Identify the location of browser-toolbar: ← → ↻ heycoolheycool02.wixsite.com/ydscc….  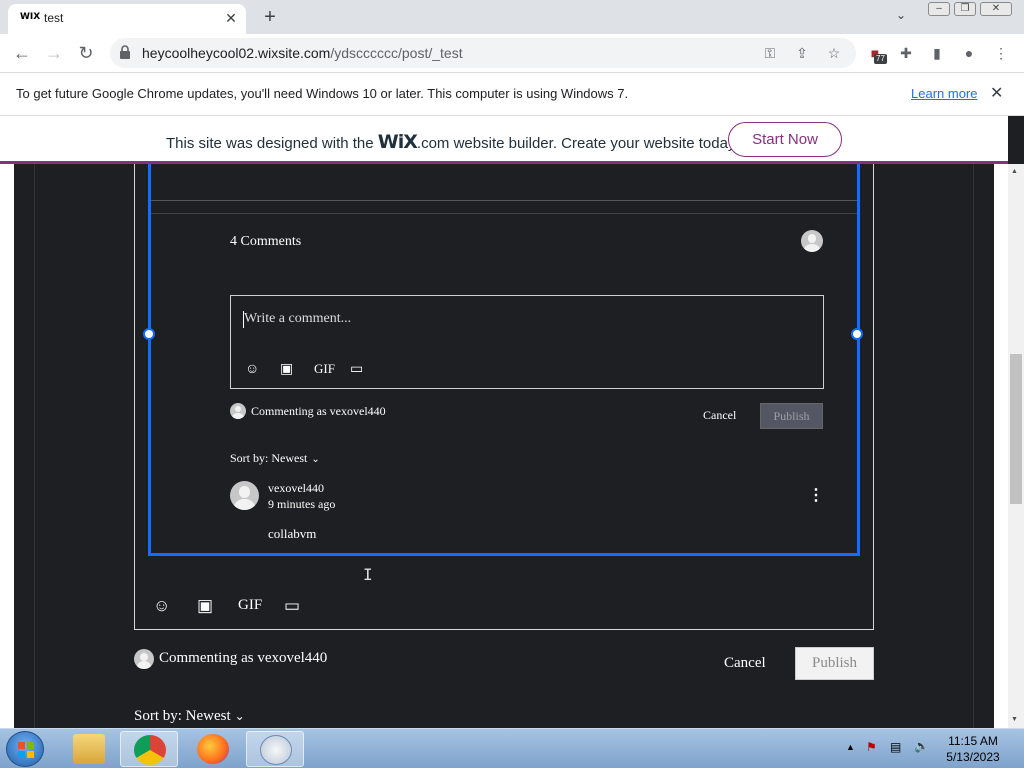
(512, 53).